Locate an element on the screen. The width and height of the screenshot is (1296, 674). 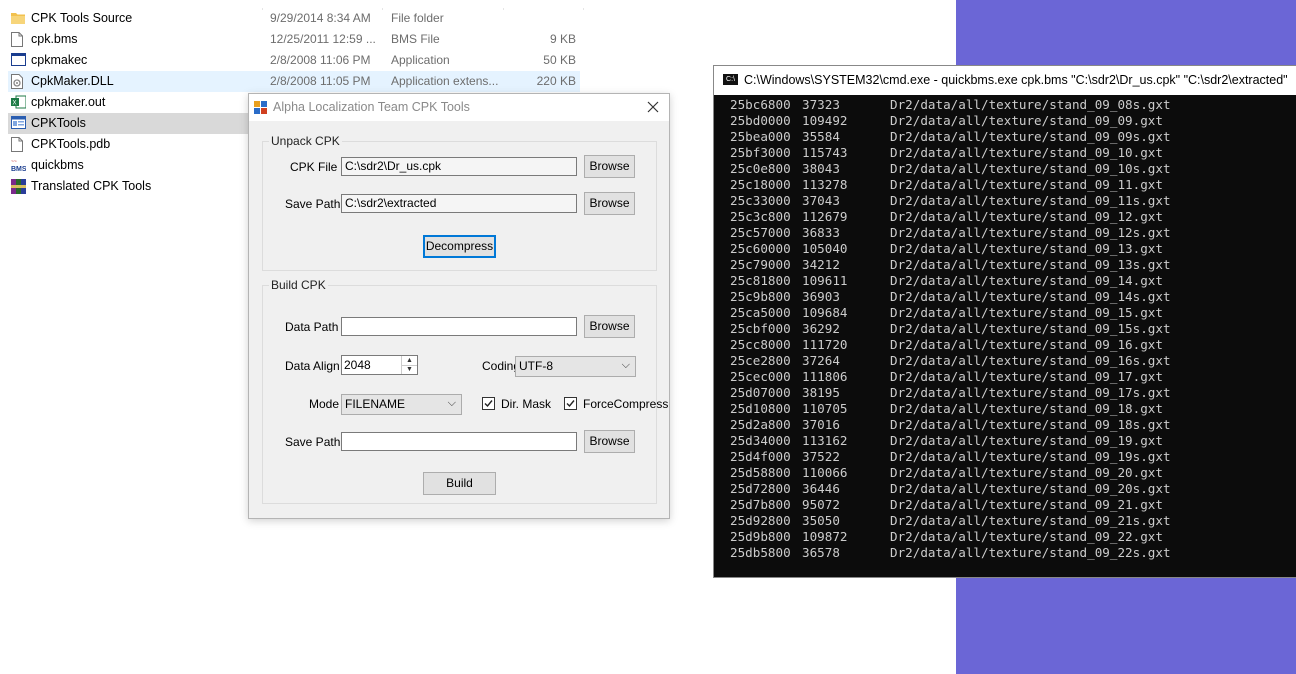
console-path: Dr2/data/all/texture/stand_09_17.gxt is located at coordinates (1026, 376).